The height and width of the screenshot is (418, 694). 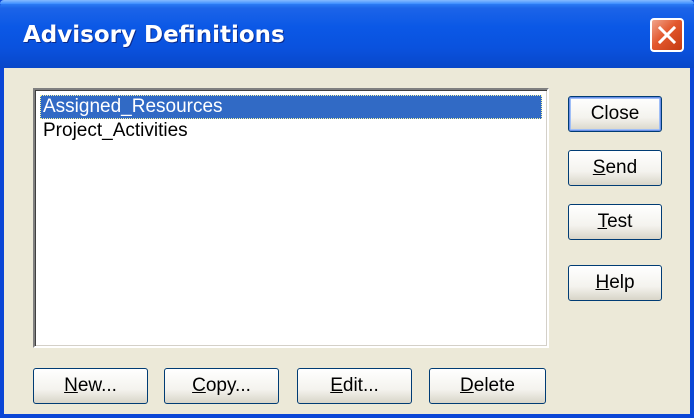 I want to click on close-icon, so click(x=667, y=35).